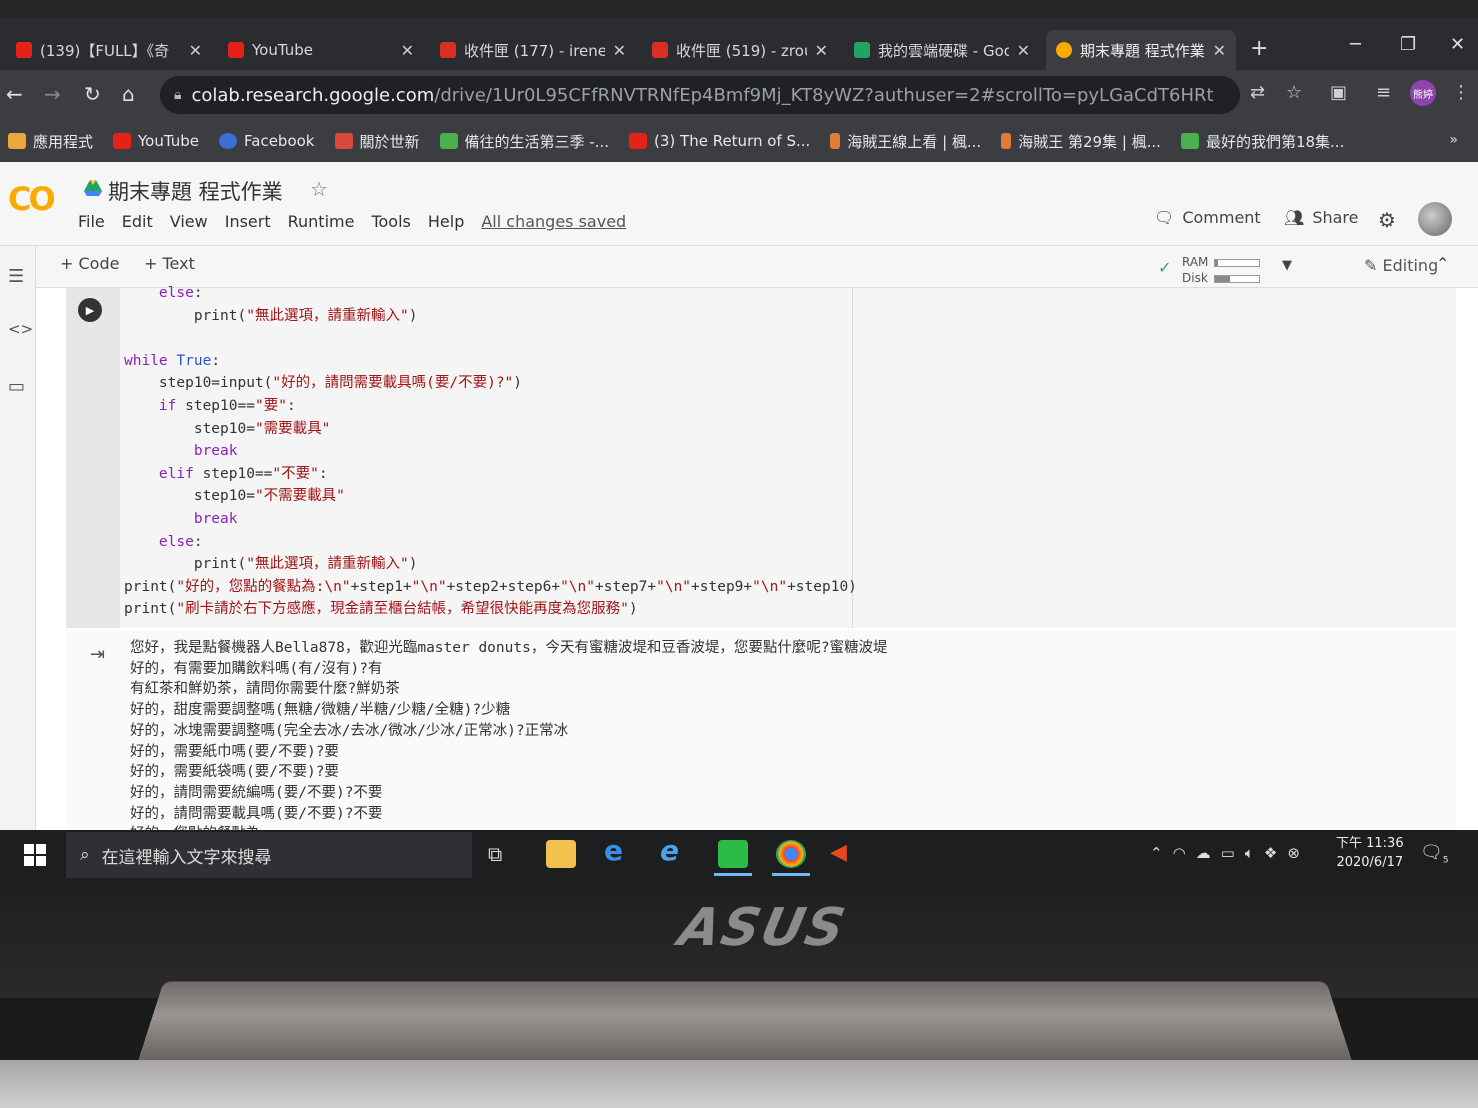 This screenshot has height=1108, width=1478. What do you see at coordinates (14, 94) in the screenshot?
I see `back-arrow-icon: ←` at bounding box center [14, 94].